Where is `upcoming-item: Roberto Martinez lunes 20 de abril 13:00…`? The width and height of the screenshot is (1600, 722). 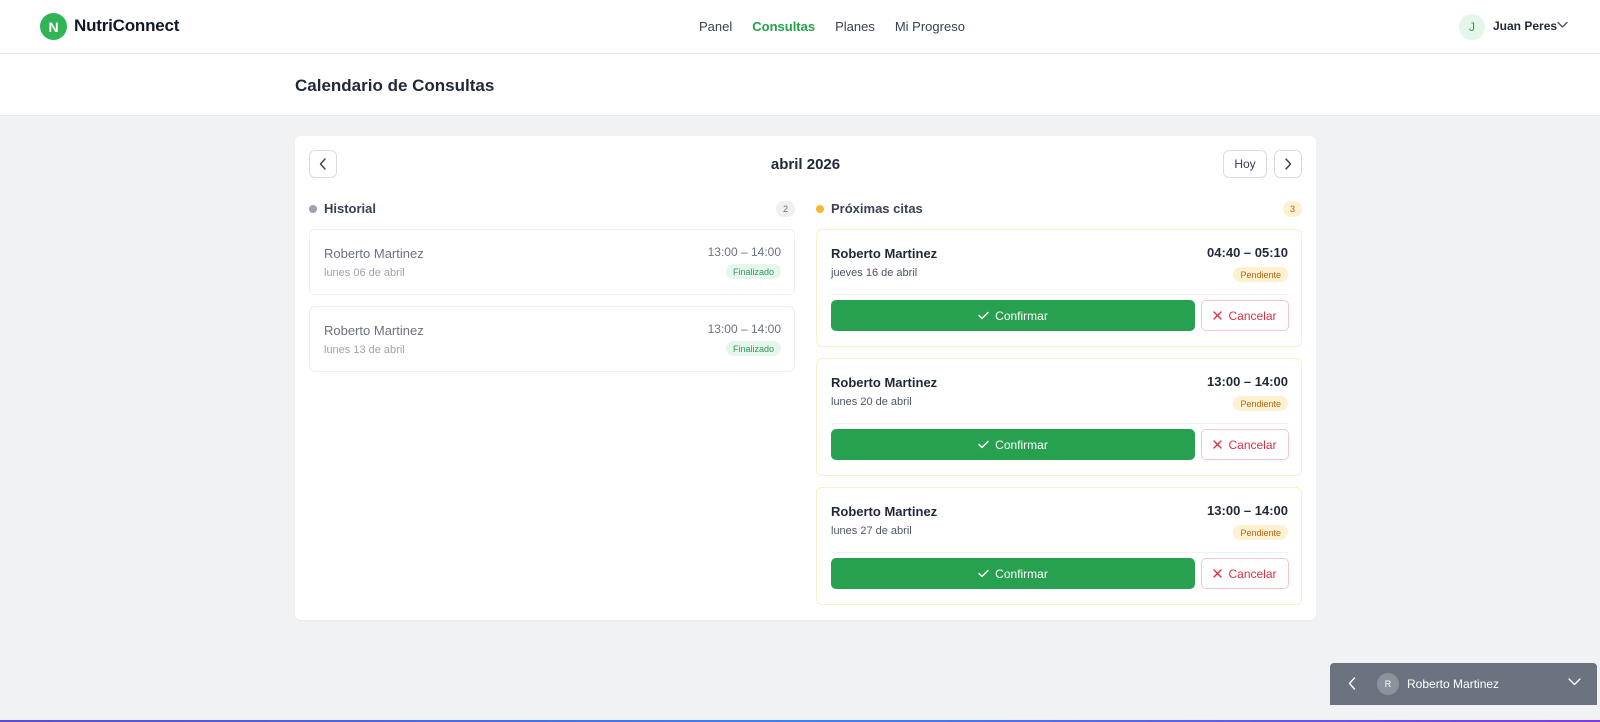
upcoming-item: Roberto Martinez lunes 20 de abril 13:00… is located at coordinates (1059, 417).